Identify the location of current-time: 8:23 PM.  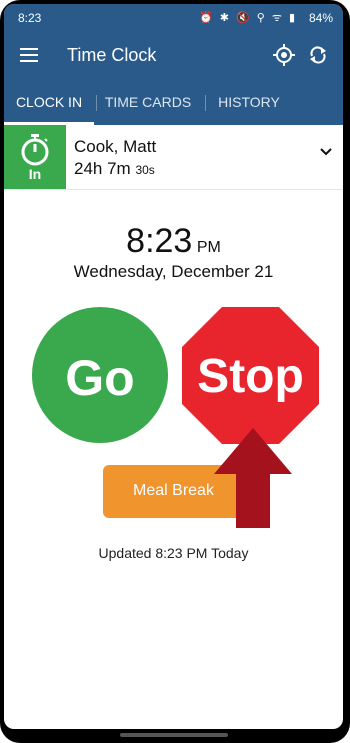
(173, 241).